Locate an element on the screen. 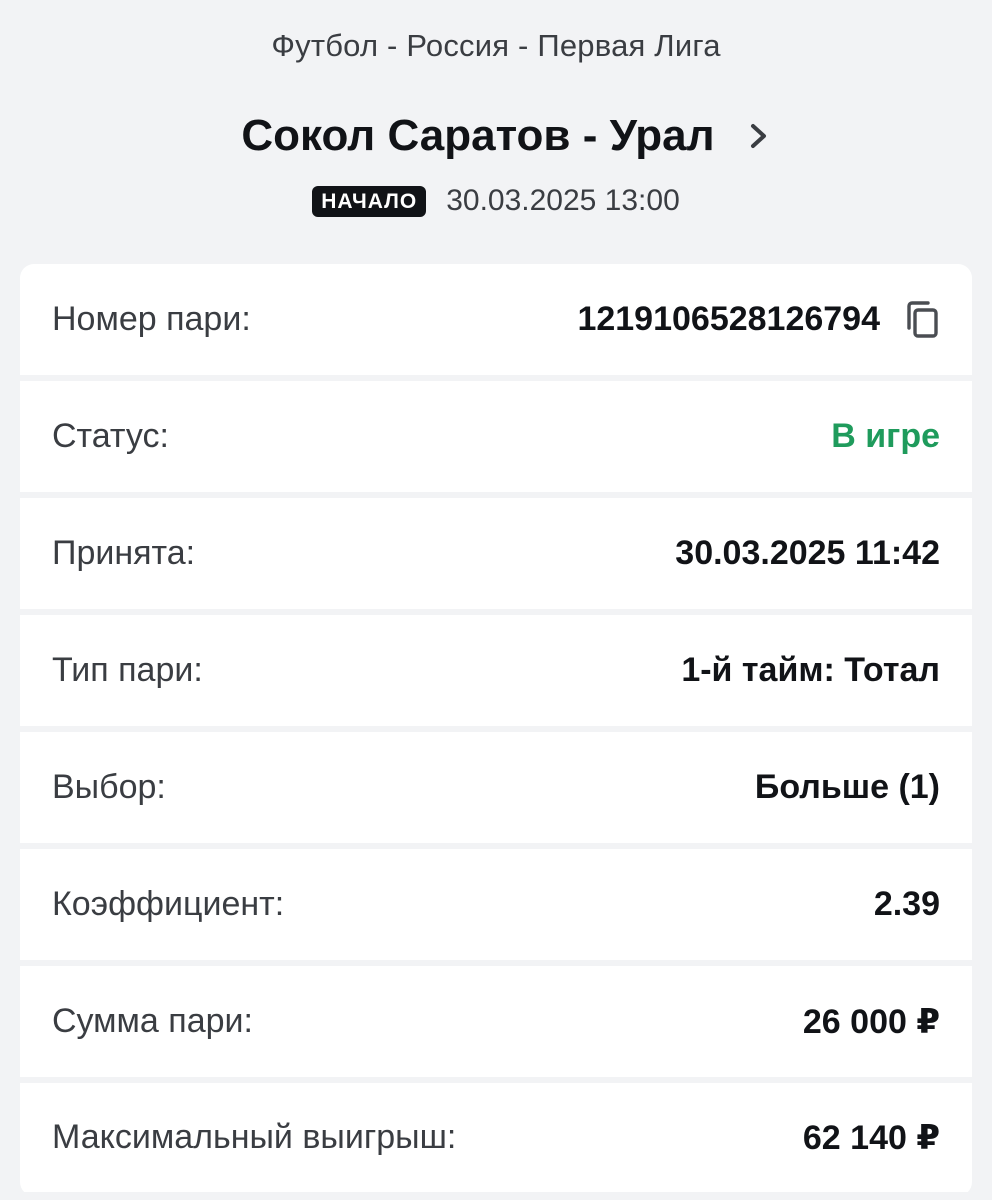 The height and width of the screenshot is (1200, 992). bet-amount-label: Сумма пари: is located at coordinates (152, 1021).